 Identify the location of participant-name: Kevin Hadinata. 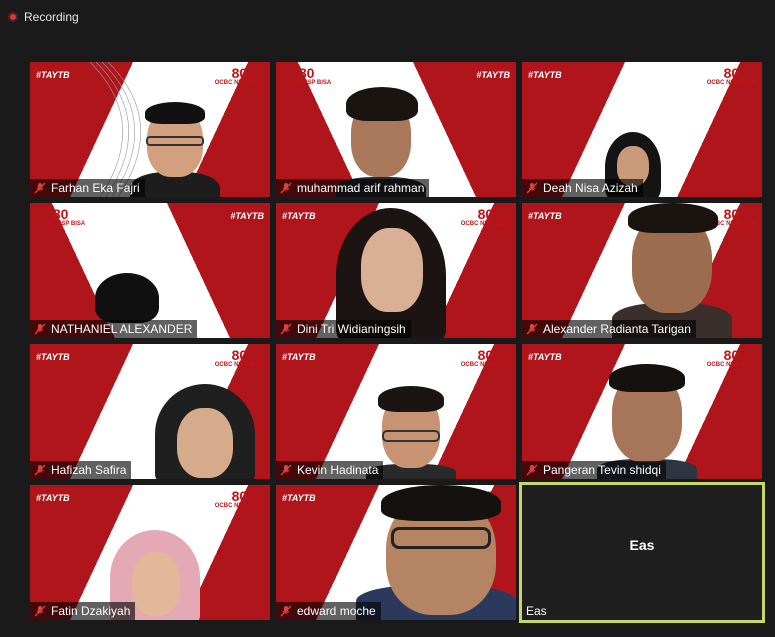
(338, 470).